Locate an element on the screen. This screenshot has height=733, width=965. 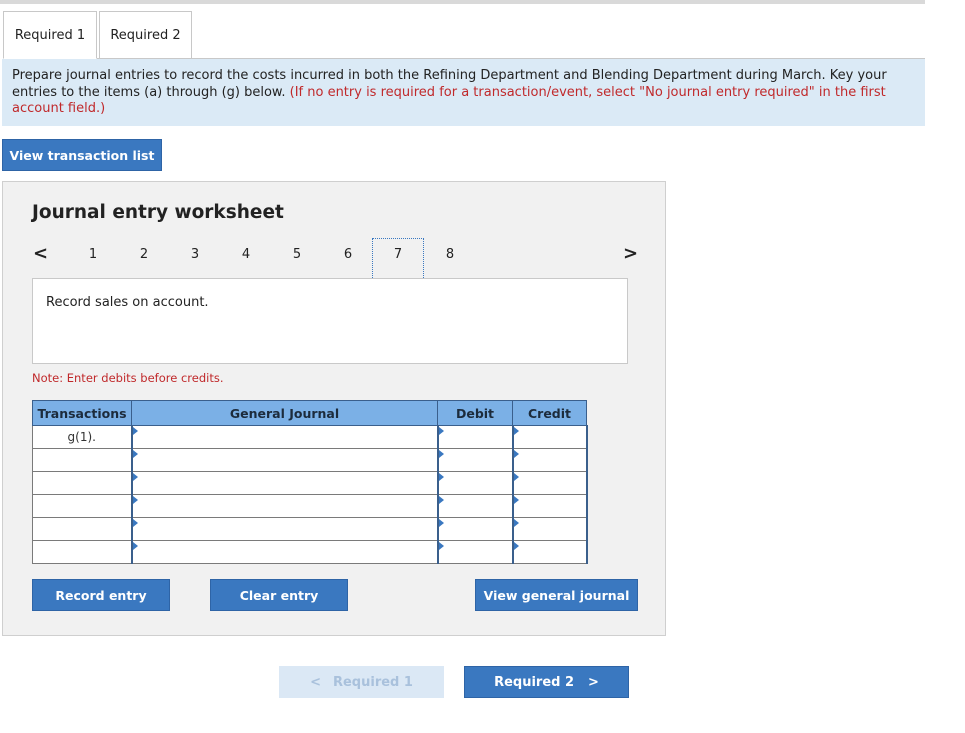
debit-credit-note: Note: Enter debits before credits. is located at coordinates (128, 378).